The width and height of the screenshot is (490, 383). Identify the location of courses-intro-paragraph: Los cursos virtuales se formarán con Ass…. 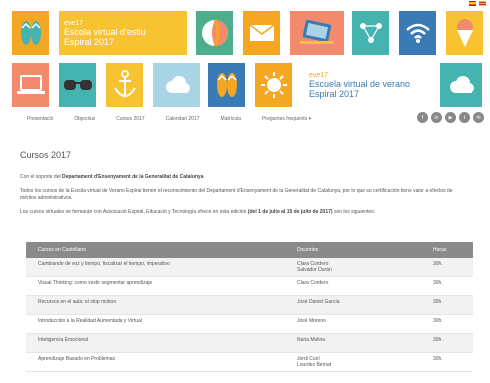
(245, 212).